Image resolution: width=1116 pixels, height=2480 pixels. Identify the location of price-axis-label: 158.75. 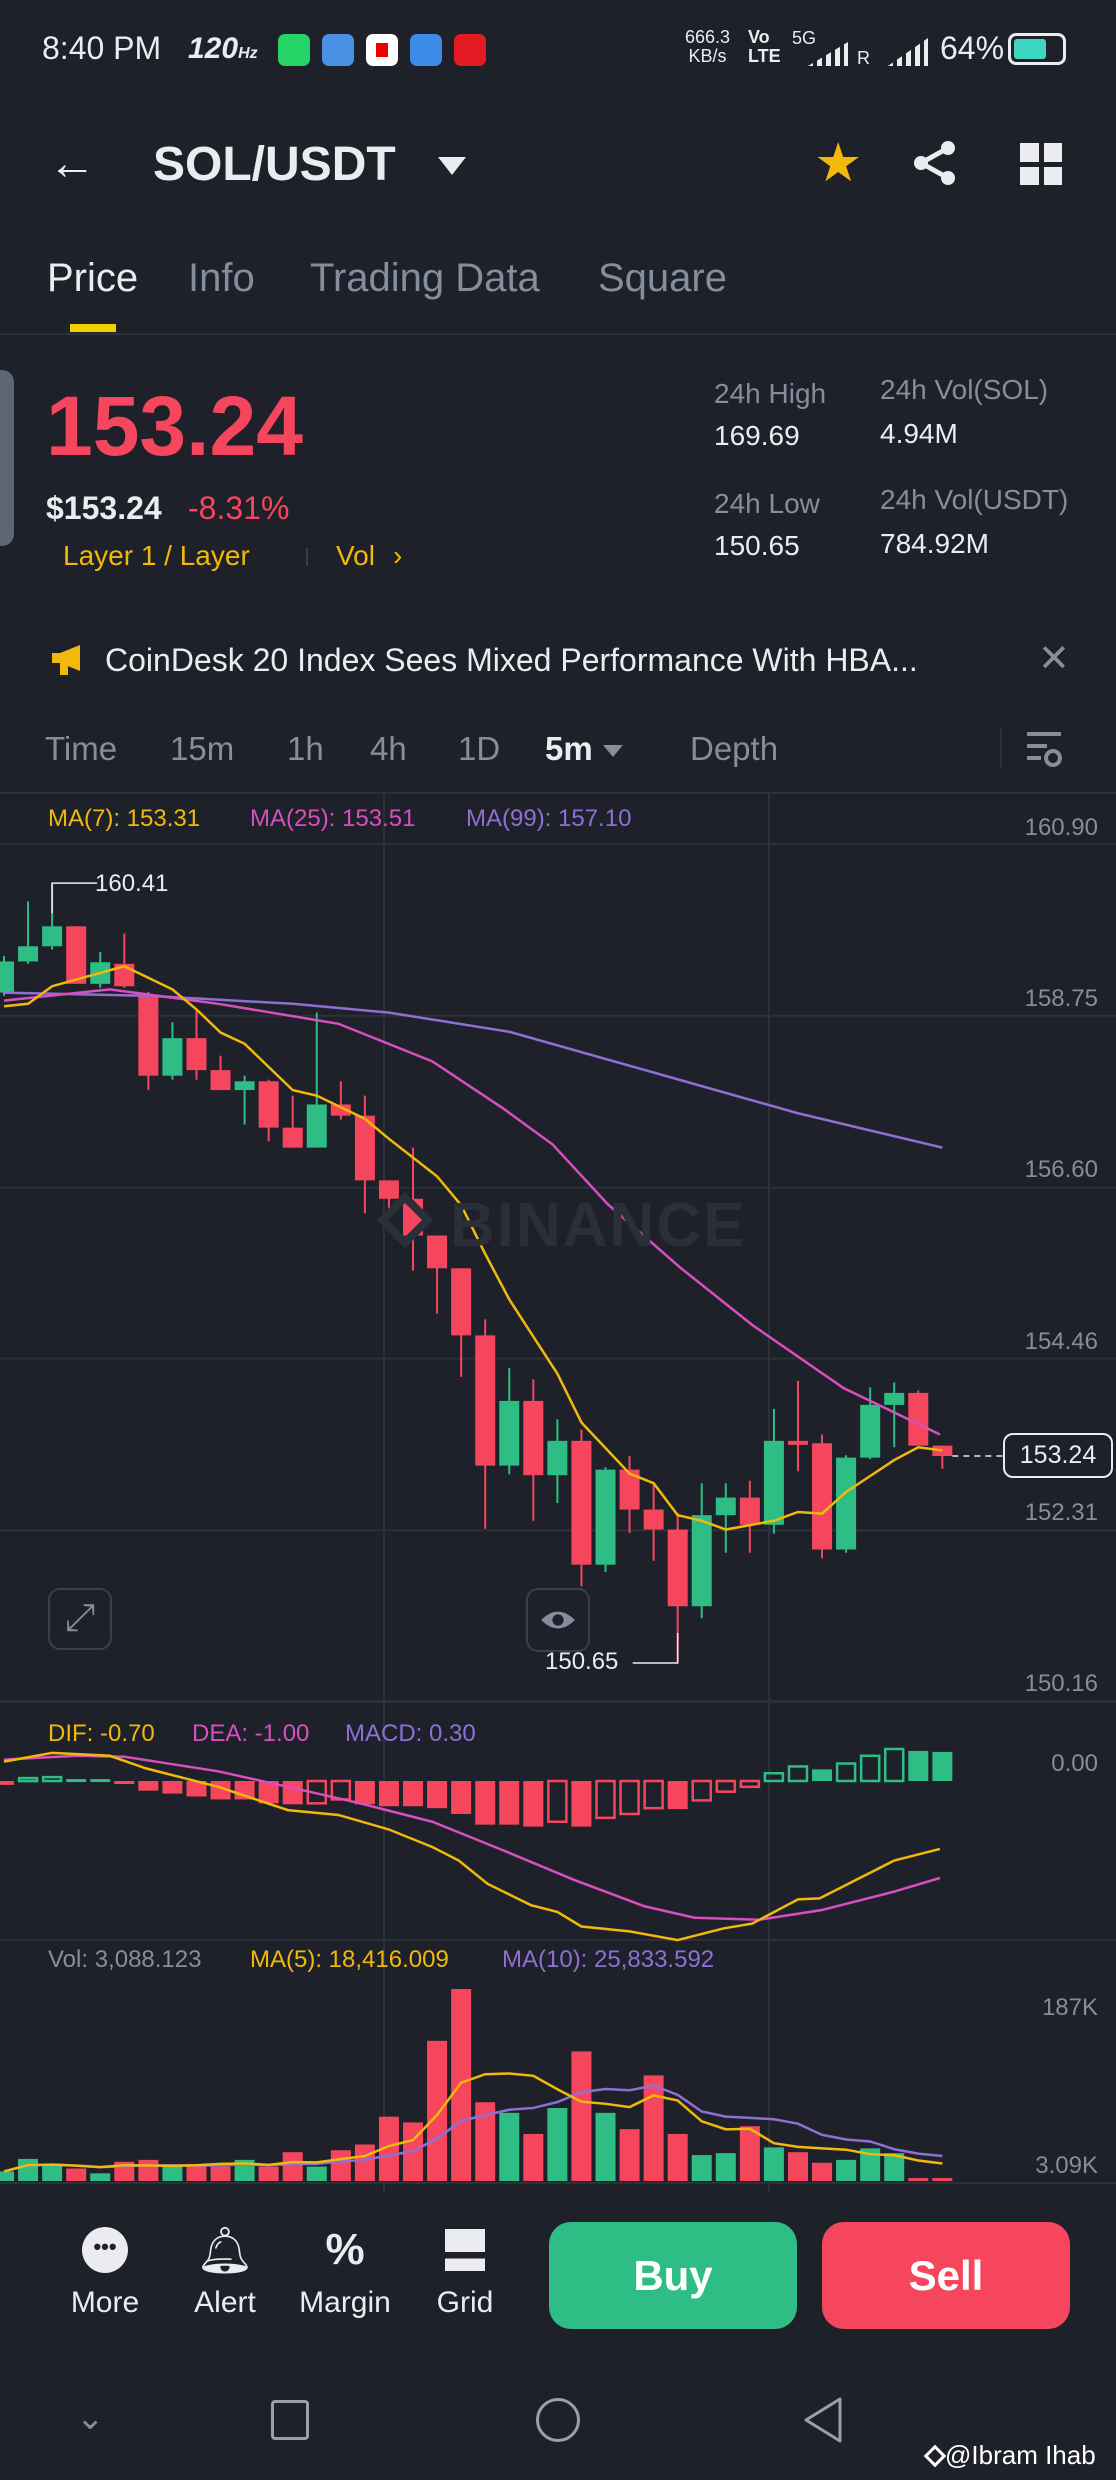
(1061, 998).